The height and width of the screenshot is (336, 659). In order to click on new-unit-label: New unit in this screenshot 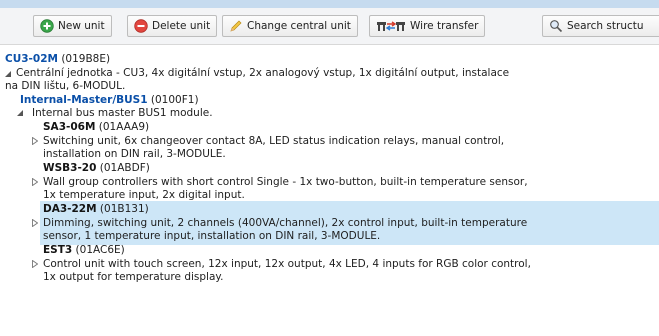, I will do `click(81, 26)`.